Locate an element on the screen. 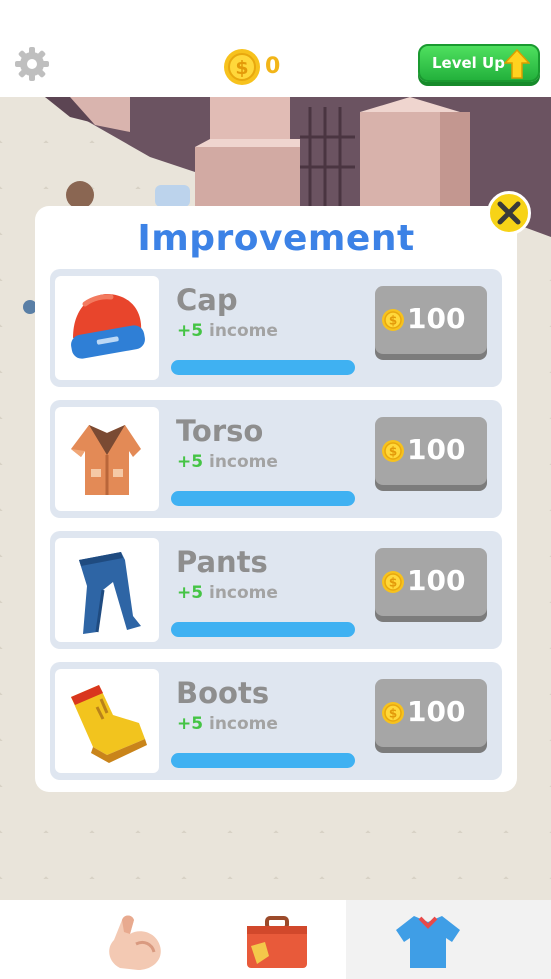 The width and height of the screenshot is (551, 979). close-button is located at coordinates (509, 213).